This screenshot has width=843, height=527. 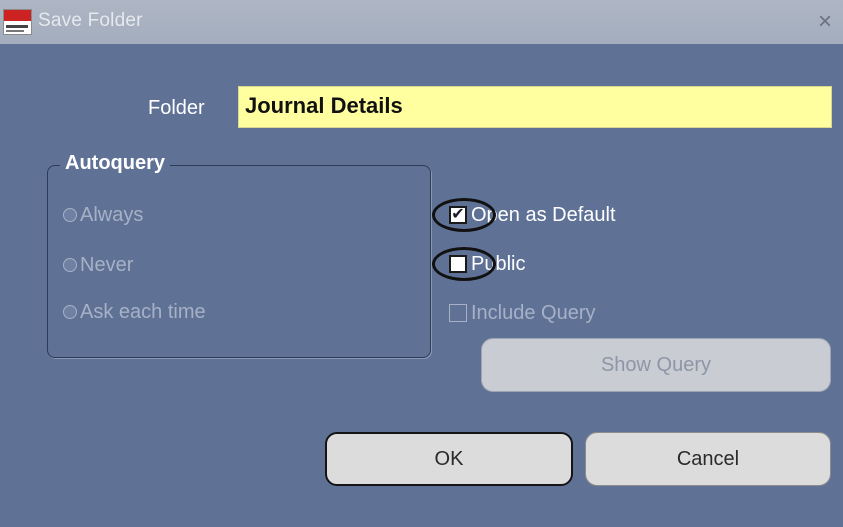 What do you see at coordinates (708, 459) in the screenshot?
I see `cancel-button: Cancel` at bounding box center [708, 459].